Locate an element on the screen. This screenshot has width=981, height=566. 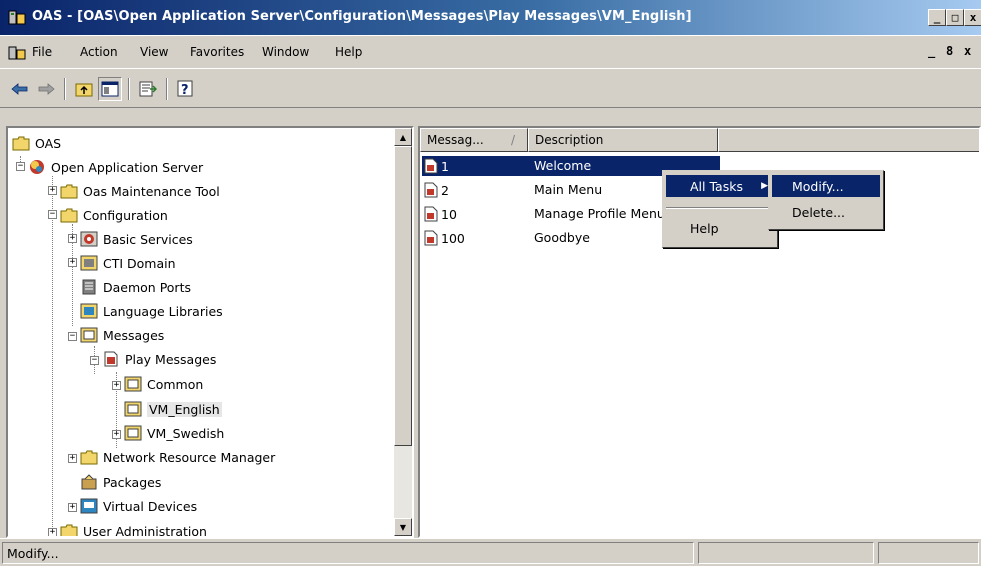
server-icon is located at coordinates (37, 167).